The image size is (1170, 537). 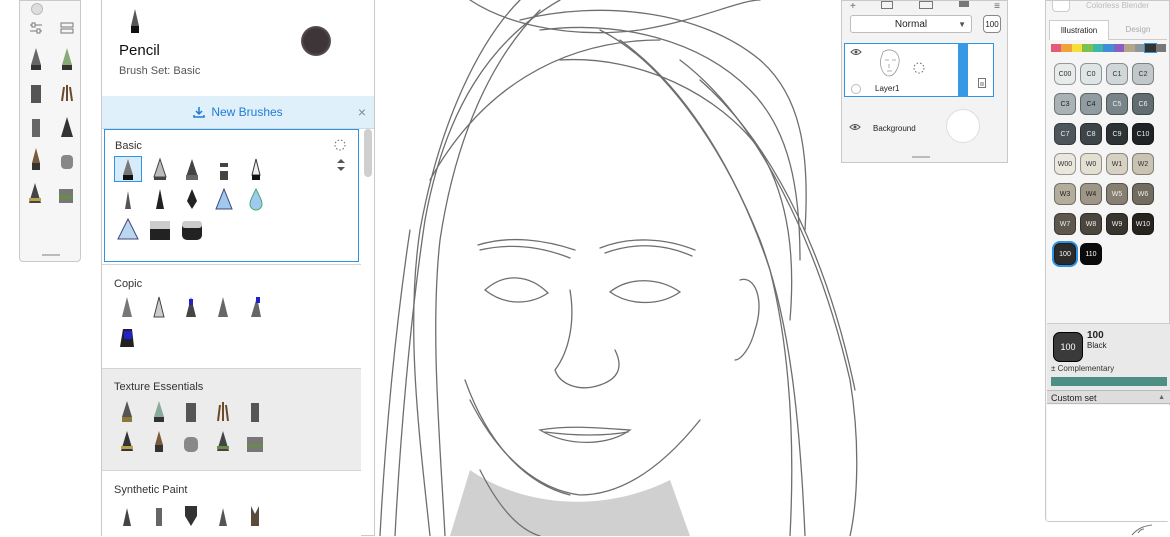 What do you see at coordinates (231, 503) in the screenshot?
I see `brush-set-synthetic-paint: Synthetic Paint` at bounding box center [231, 503].